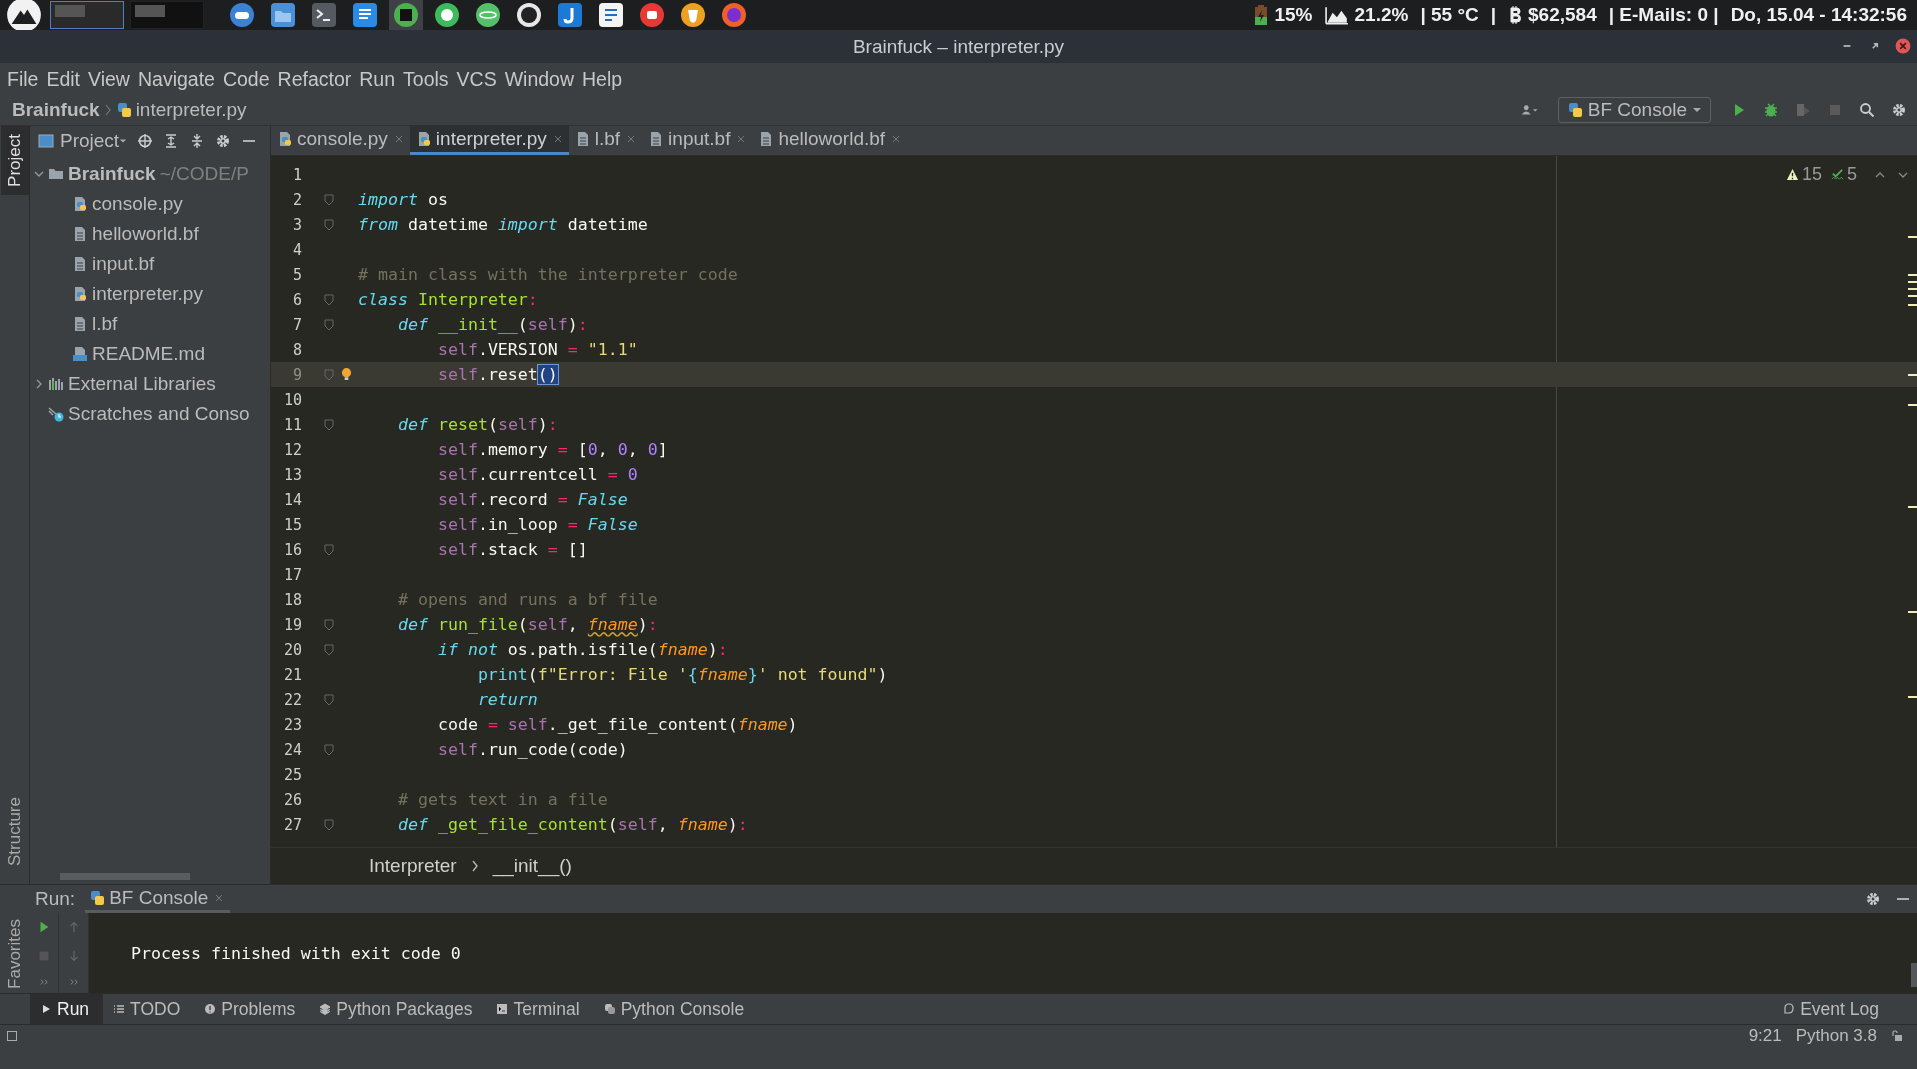  I want to click on tool-window-button: Python Packages, so click(398, 1009).